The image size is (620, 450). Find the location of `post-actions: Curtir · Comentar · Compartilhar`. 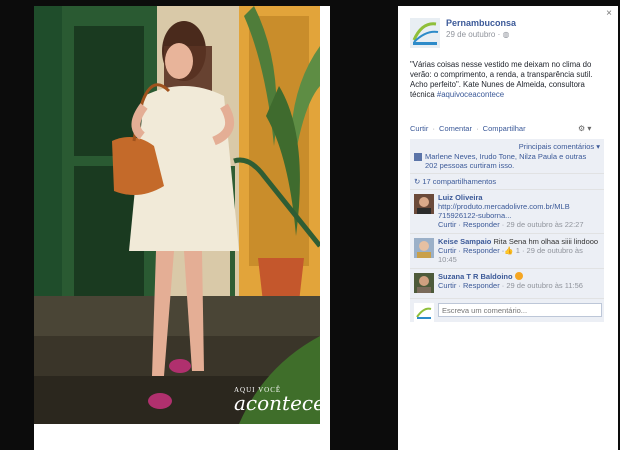

post-actions: Curtir · Comentar · Compartilhar is located at coordinates (469, 128).